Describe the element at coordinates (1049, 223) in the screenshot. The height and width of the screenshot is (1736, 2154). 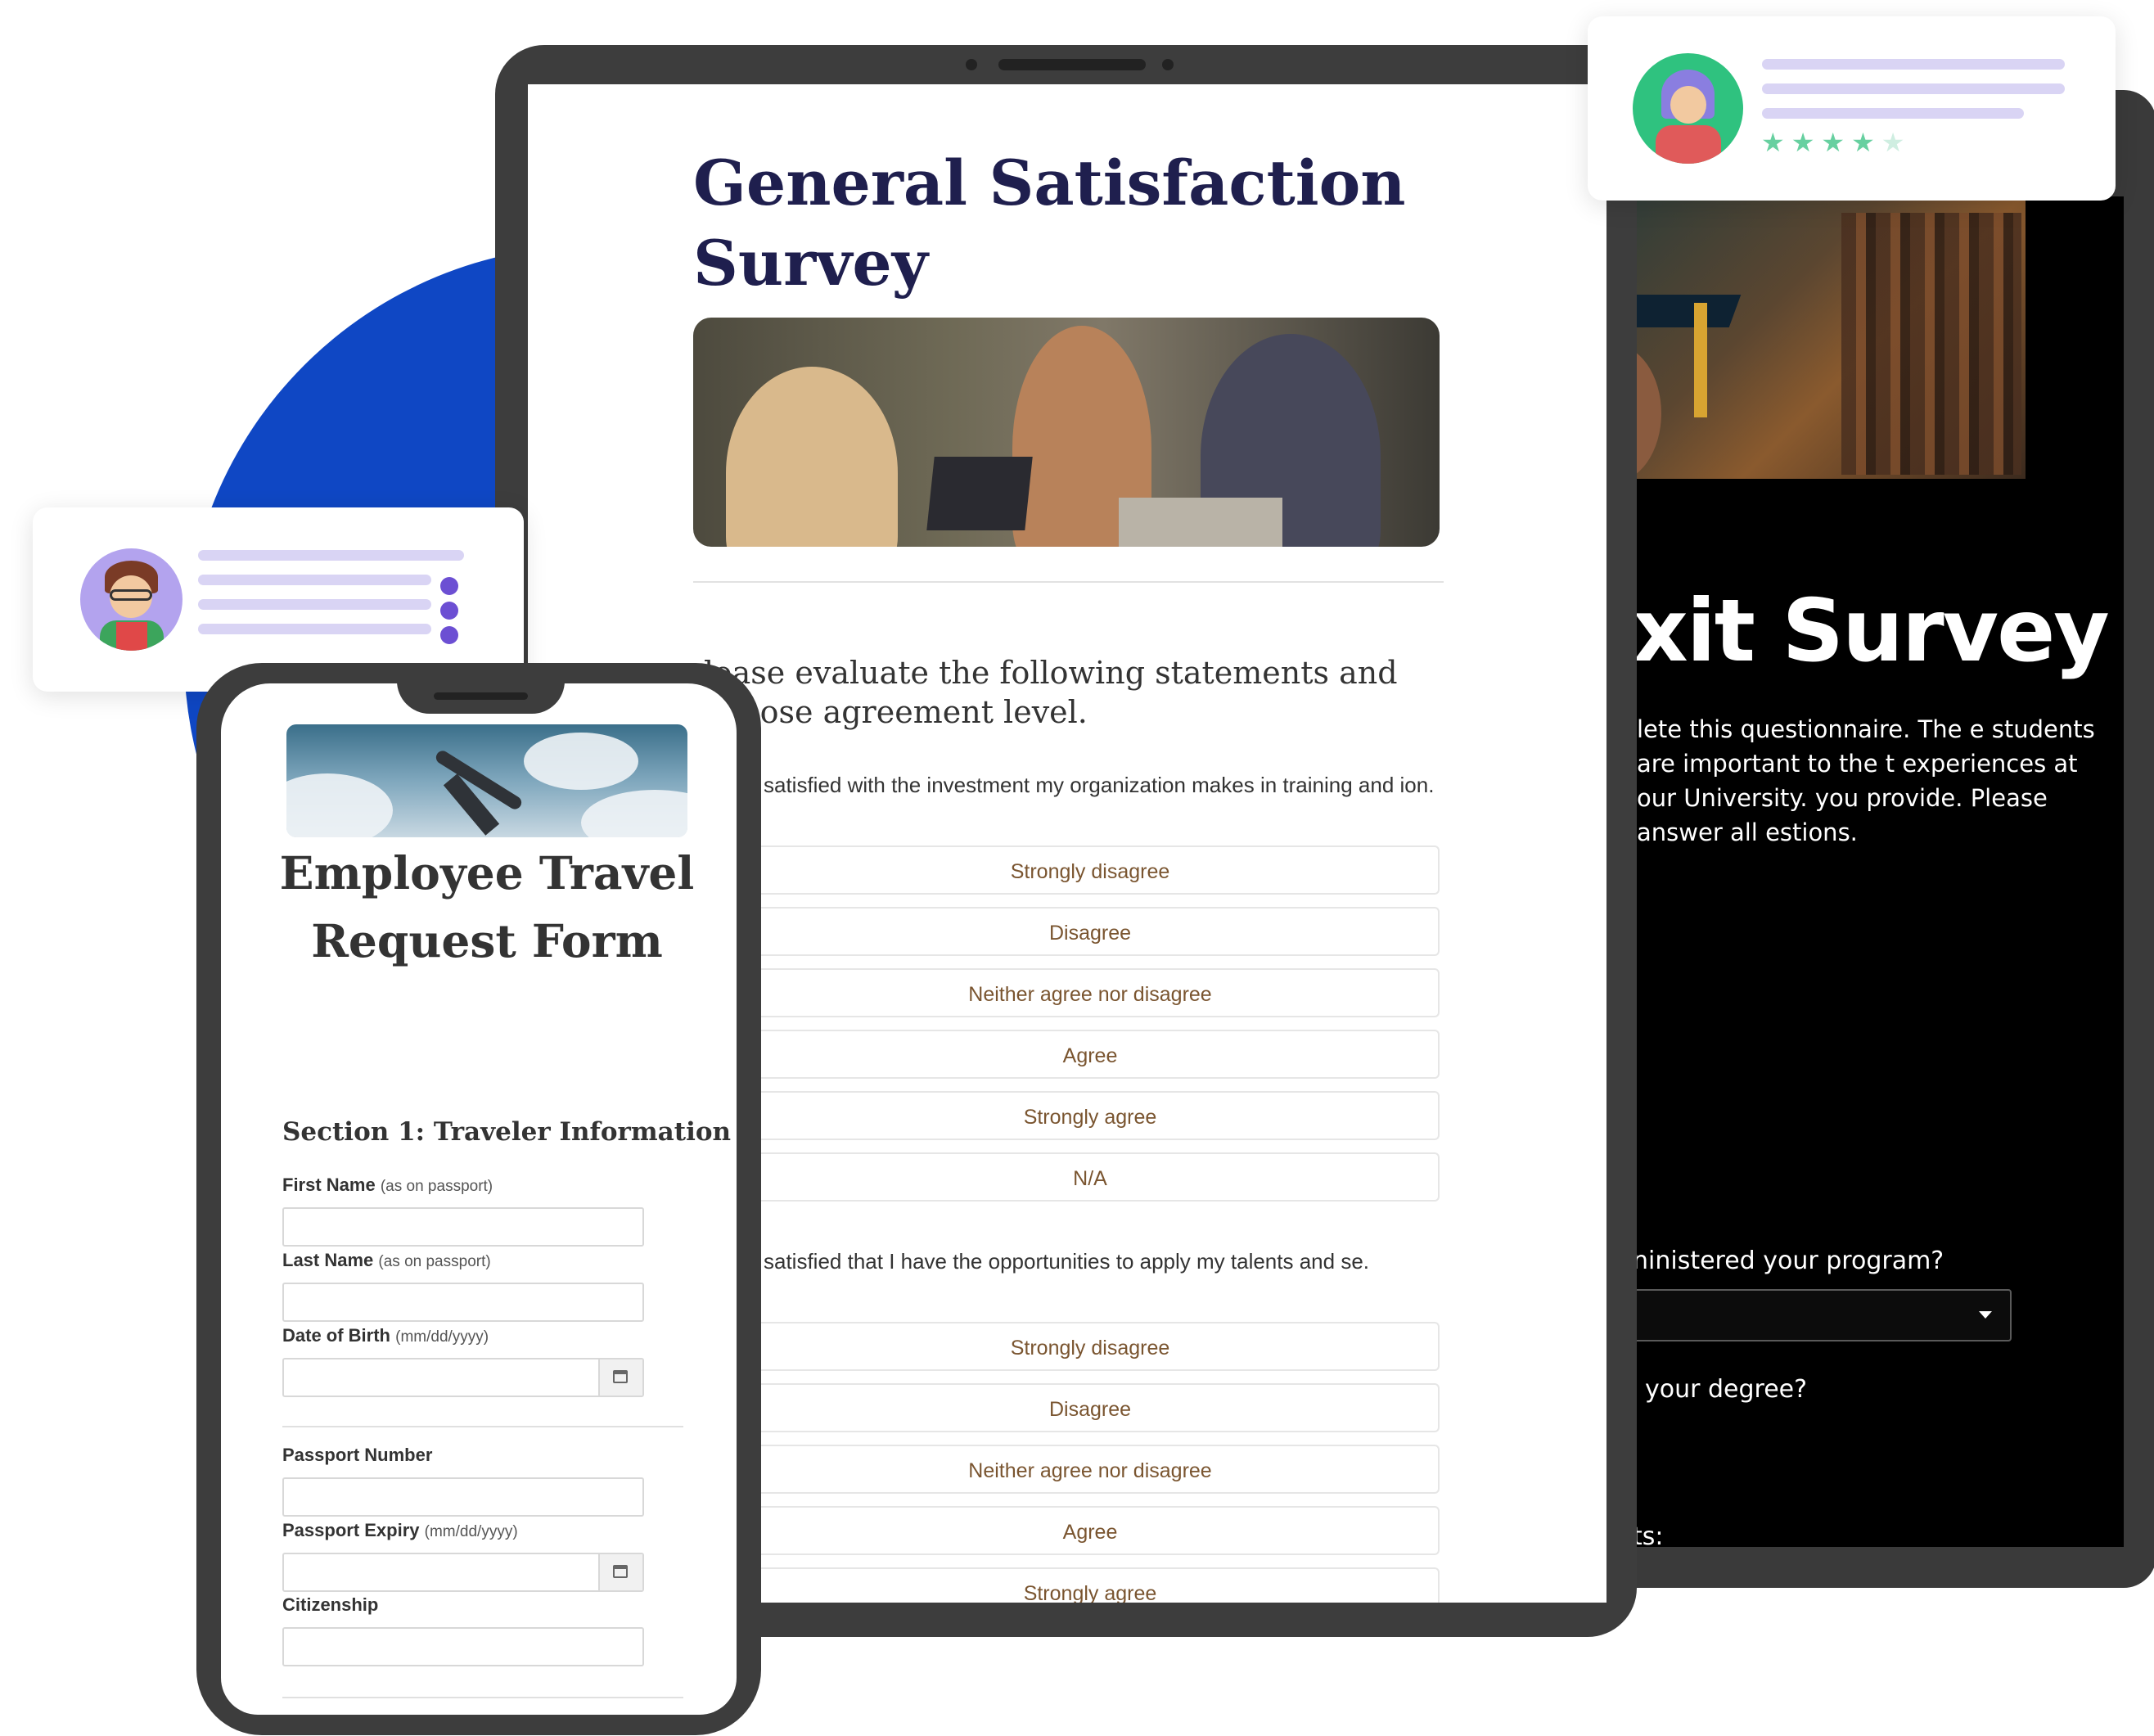
I see `page-title: General Satisfaction Survey` at that location.